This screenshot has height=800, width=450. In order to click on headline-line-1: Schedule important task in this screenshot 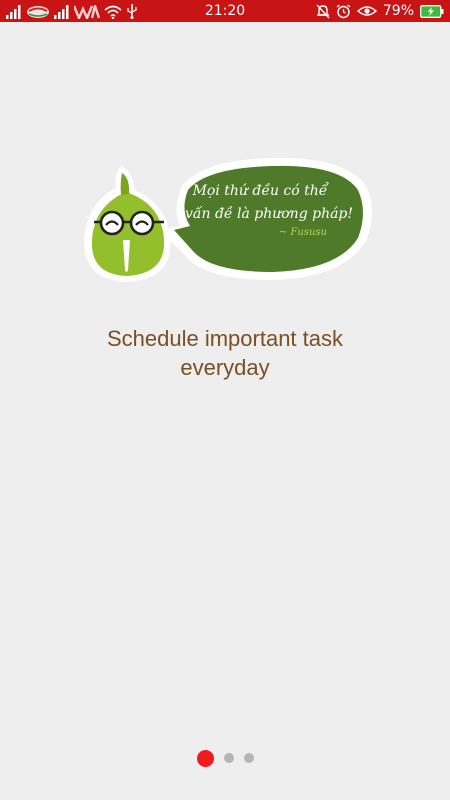, I will do `click(225, 338)`.